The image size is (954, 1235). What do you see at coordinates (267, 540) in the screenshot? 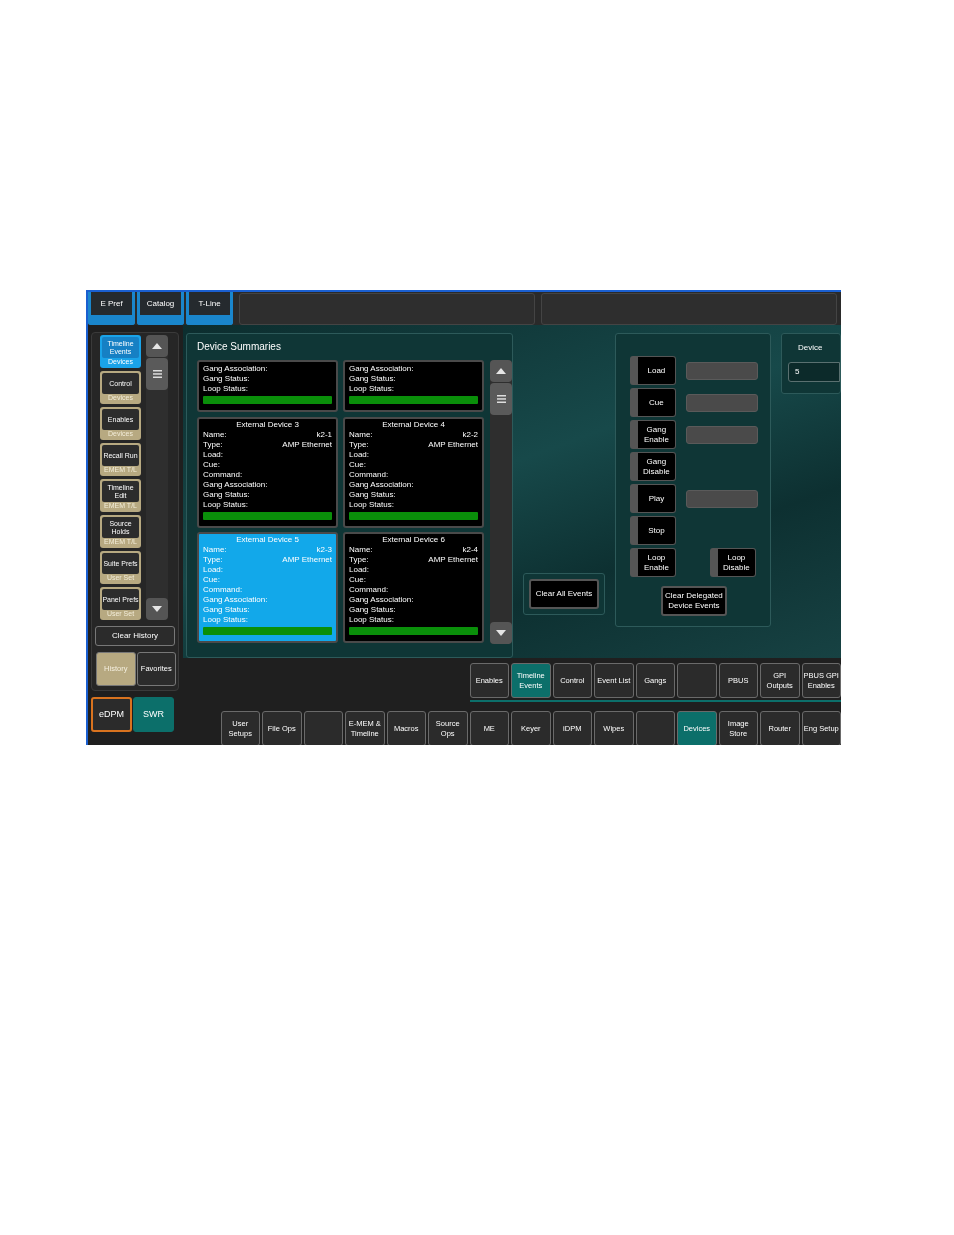
I see `card-title: External Device 5` at bounding box center [267, 540].